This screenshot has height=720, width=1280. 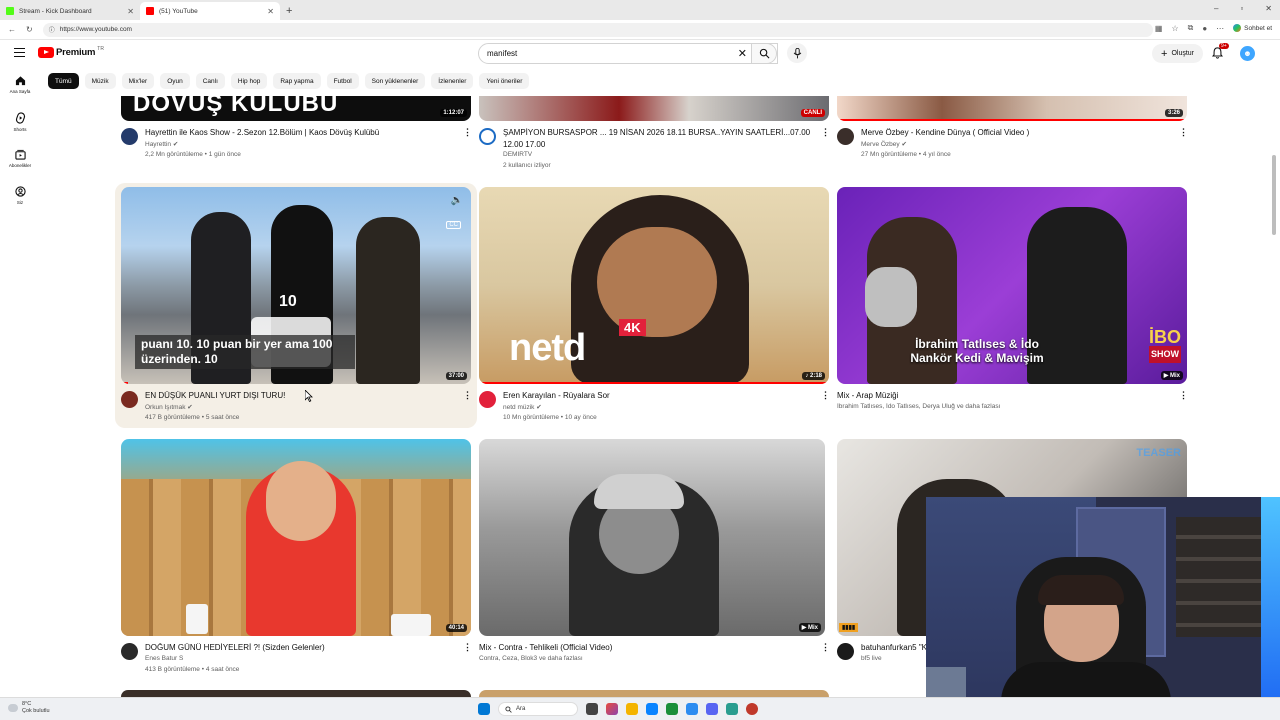 What do you see at coordinates (538, 709) in the screenshot?
I see `taskbar-search: Ara` at bounding box center [538, 709].